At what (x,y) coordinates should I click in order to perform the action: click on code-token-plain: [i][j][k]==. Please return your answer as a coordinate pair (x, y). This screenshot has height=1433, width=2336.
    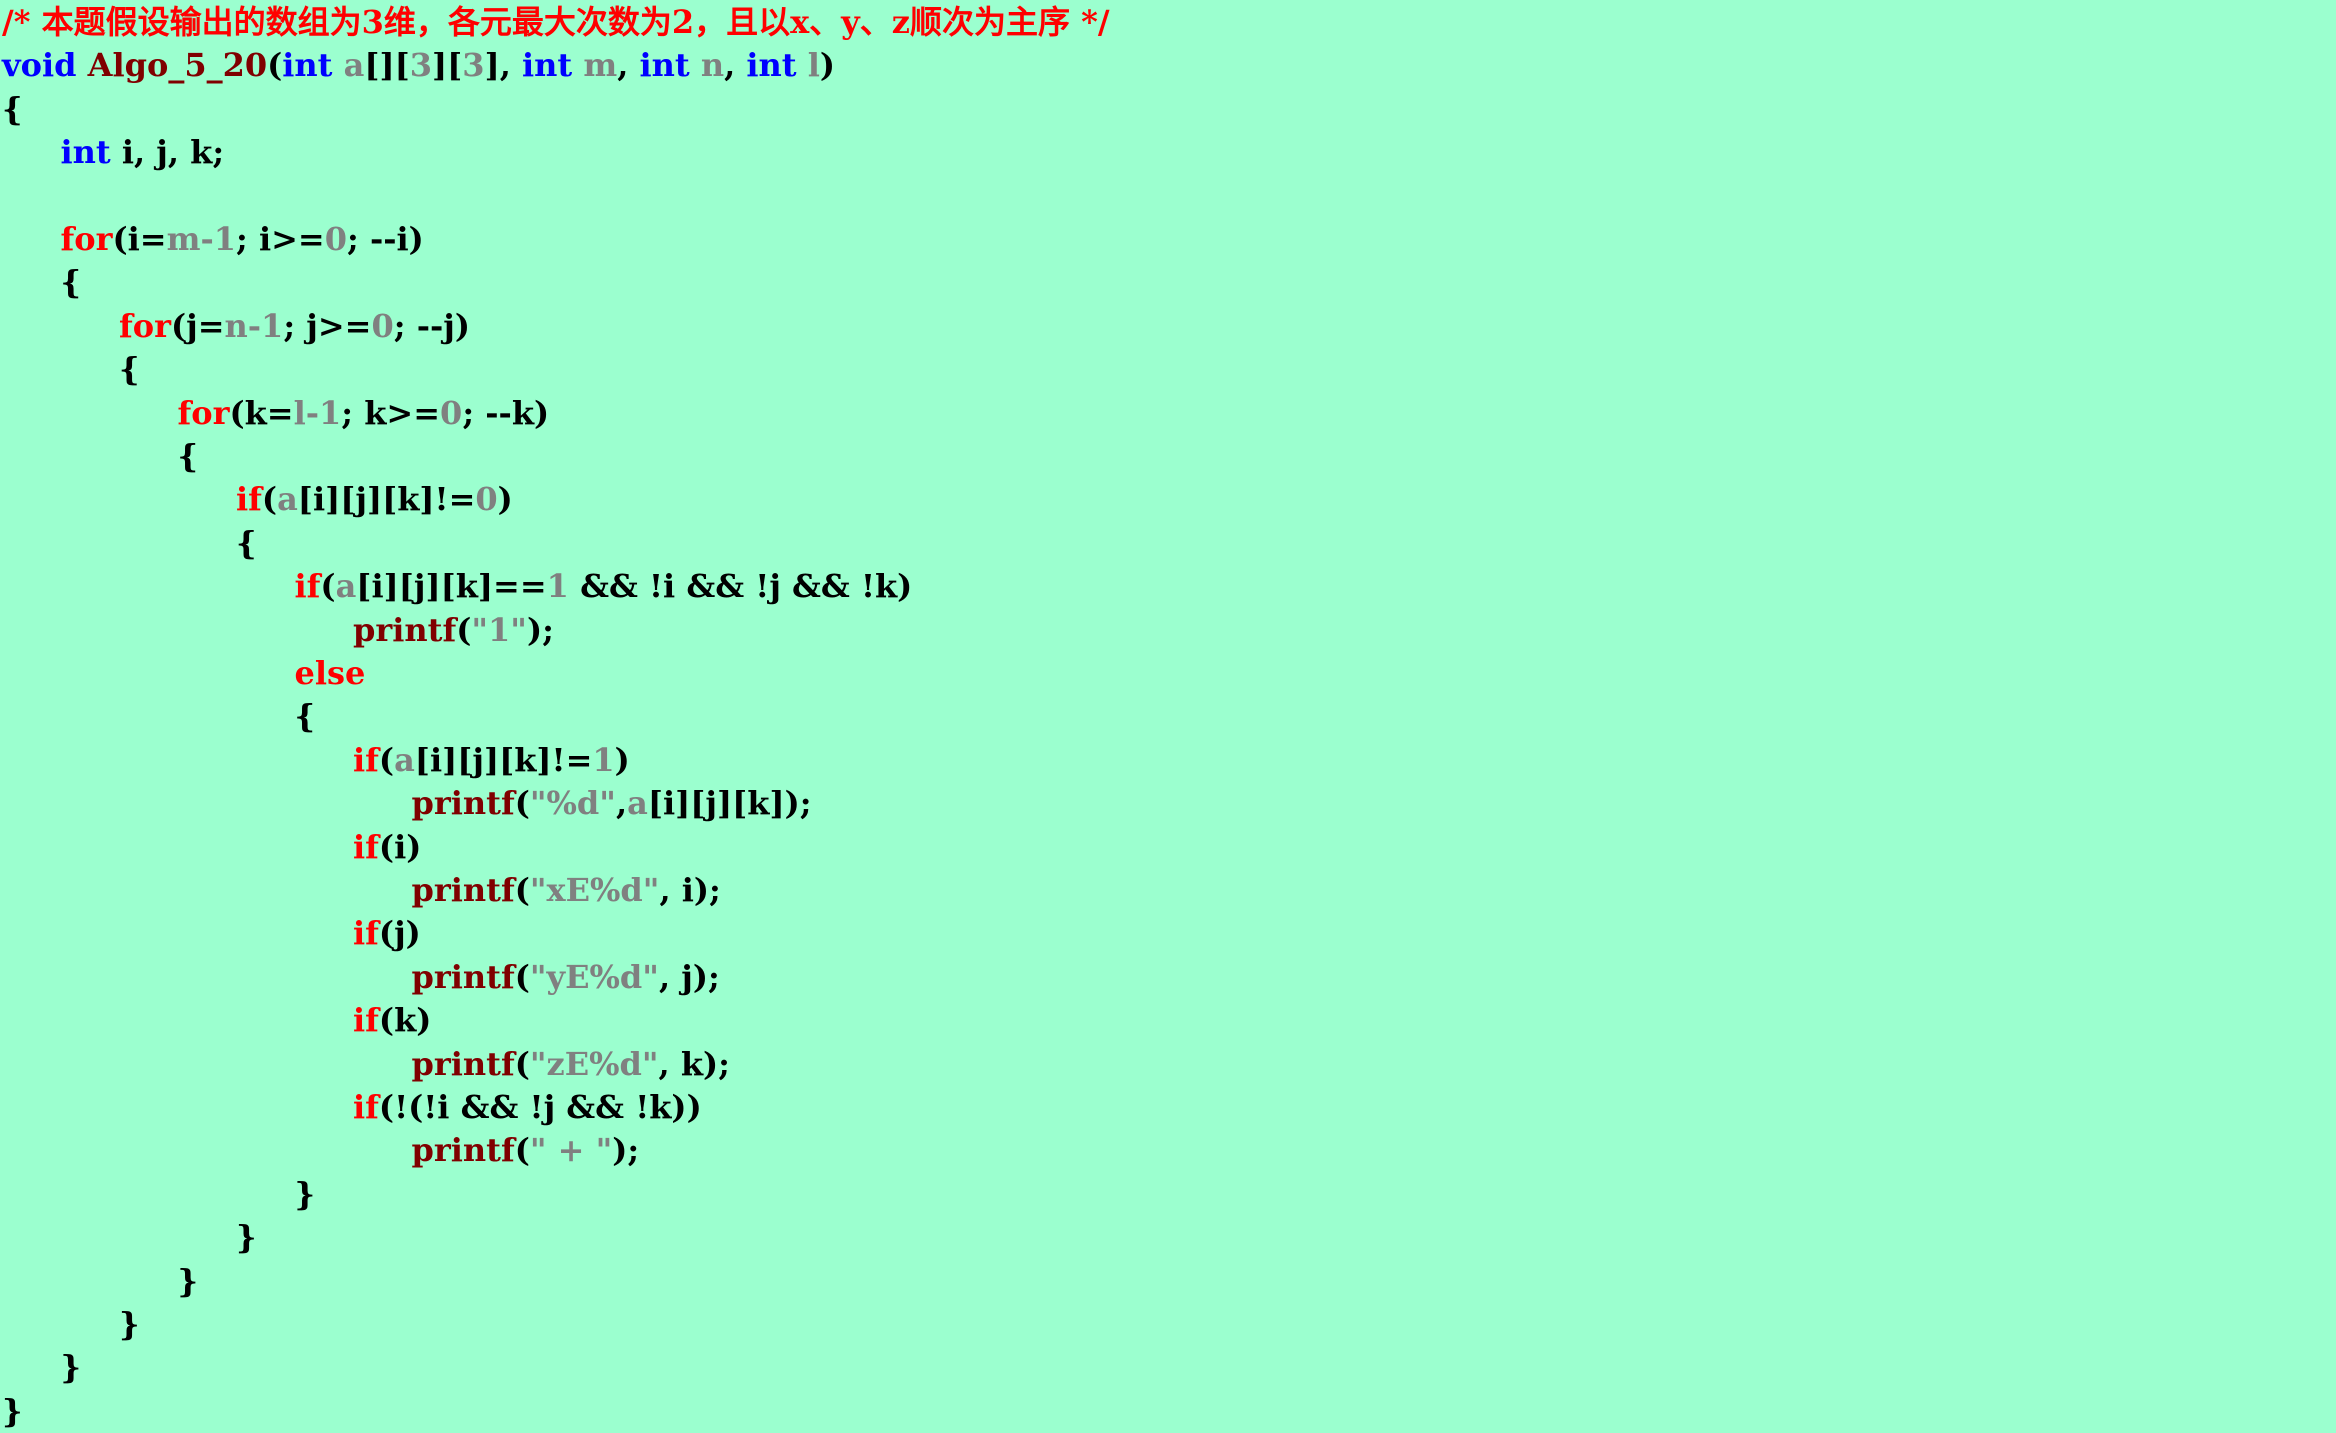
    Looking at the image, I should click on (451, 586).